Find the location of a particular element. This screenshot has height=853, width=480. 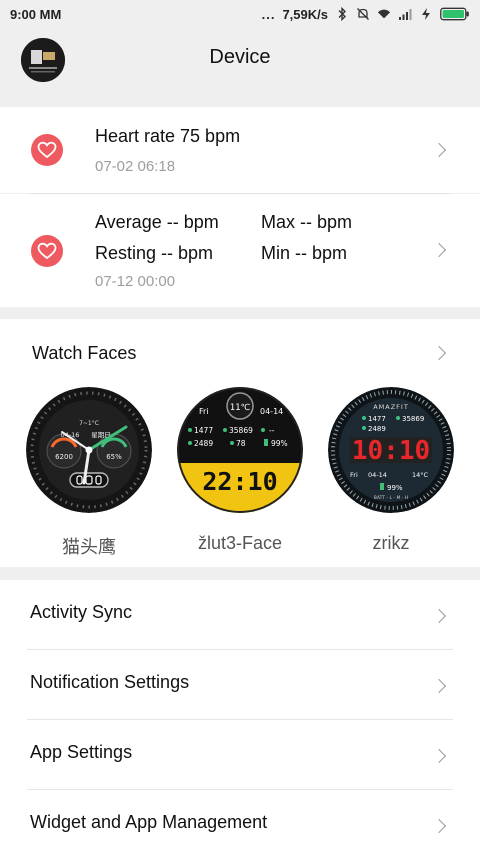

stats-timestamp: 07-12 00:00 is located at coordinates (135, 281).